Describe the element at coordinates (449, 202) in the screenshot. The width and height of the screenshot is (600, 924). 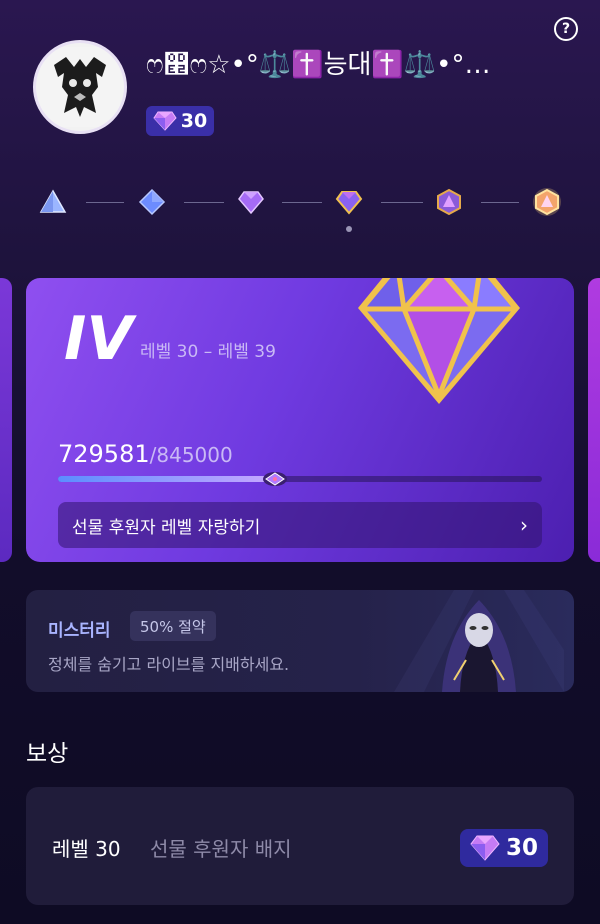
I see `tier-5-icon` at that location.